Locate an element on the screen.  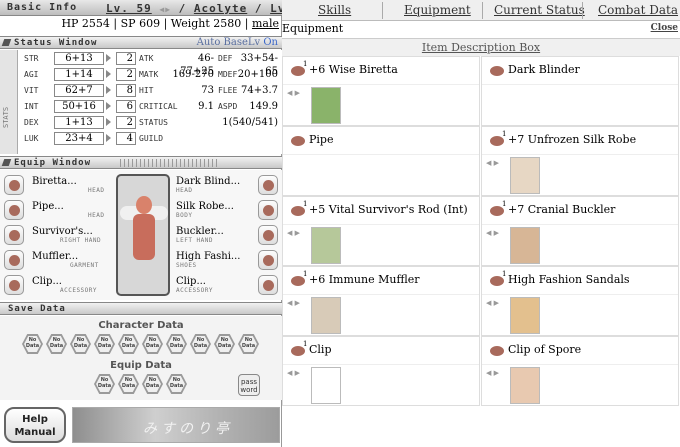
equipment-item-name: High Fashion Sandals is located at coordinates (569, 279).